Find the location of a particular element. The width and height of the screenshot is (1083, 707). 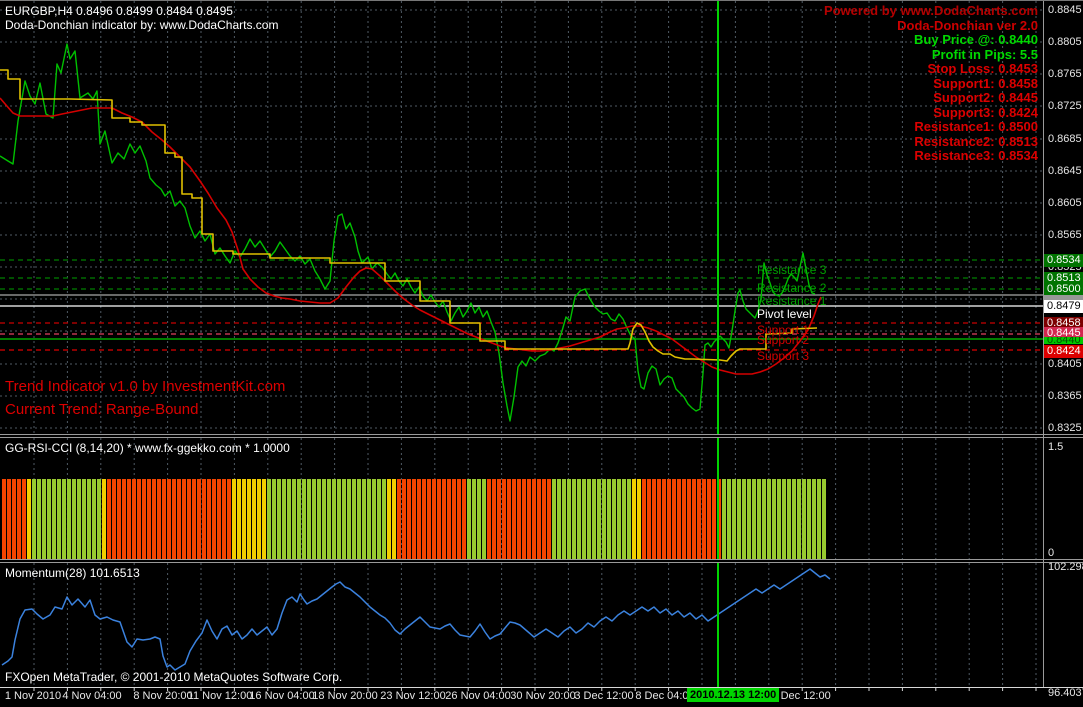

selected-date-badge: 2010.12.13 12:00 is located at coordinates (733, 695).